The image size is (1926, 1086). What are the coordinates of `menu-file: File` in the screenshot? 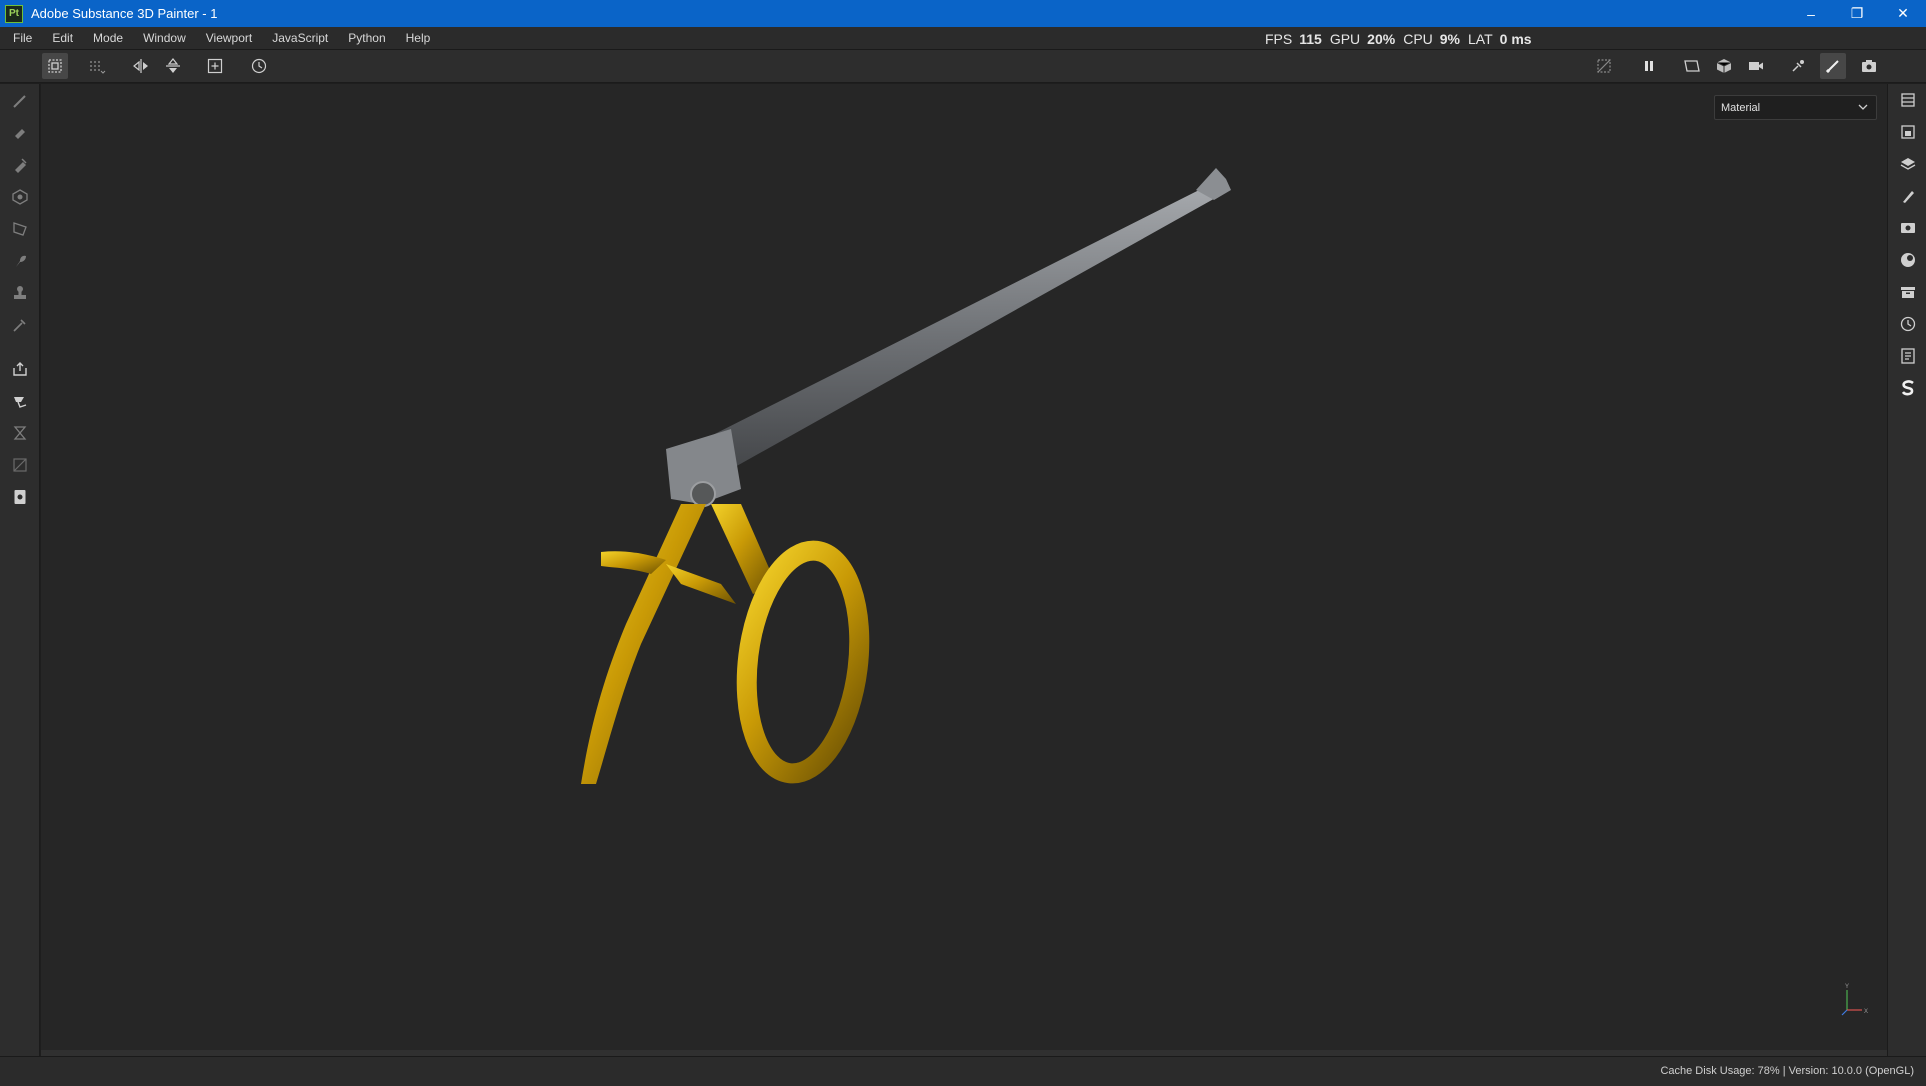 It's located at (21, 38).